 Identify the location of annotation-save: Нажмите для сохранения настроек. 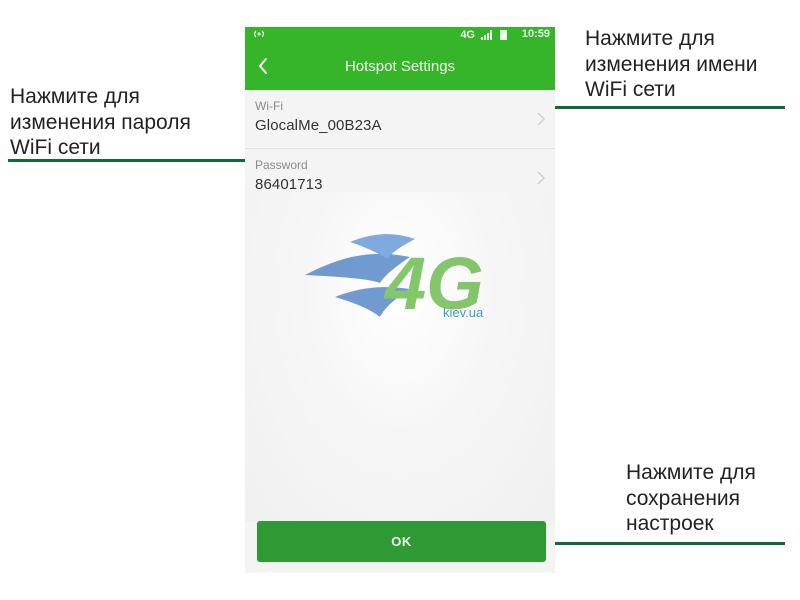
(691, 498).